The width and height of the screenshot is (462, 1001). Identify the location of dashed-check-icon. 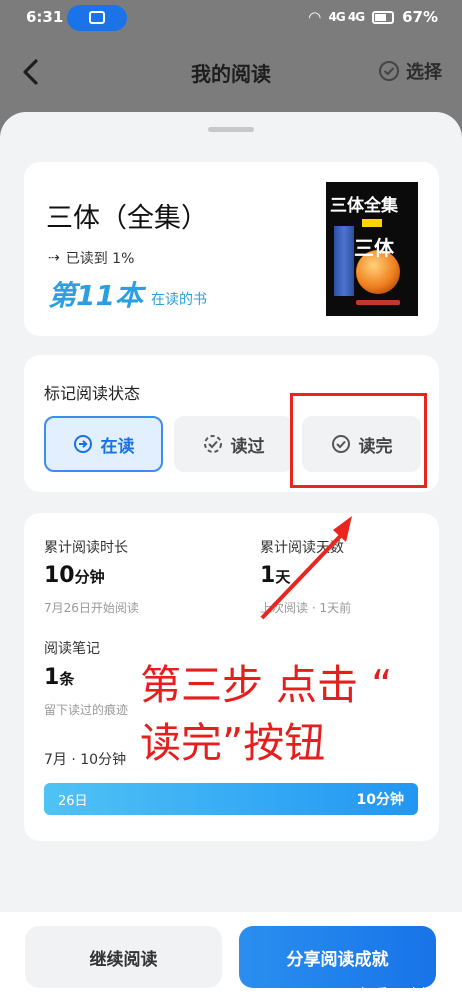
(212, 444).